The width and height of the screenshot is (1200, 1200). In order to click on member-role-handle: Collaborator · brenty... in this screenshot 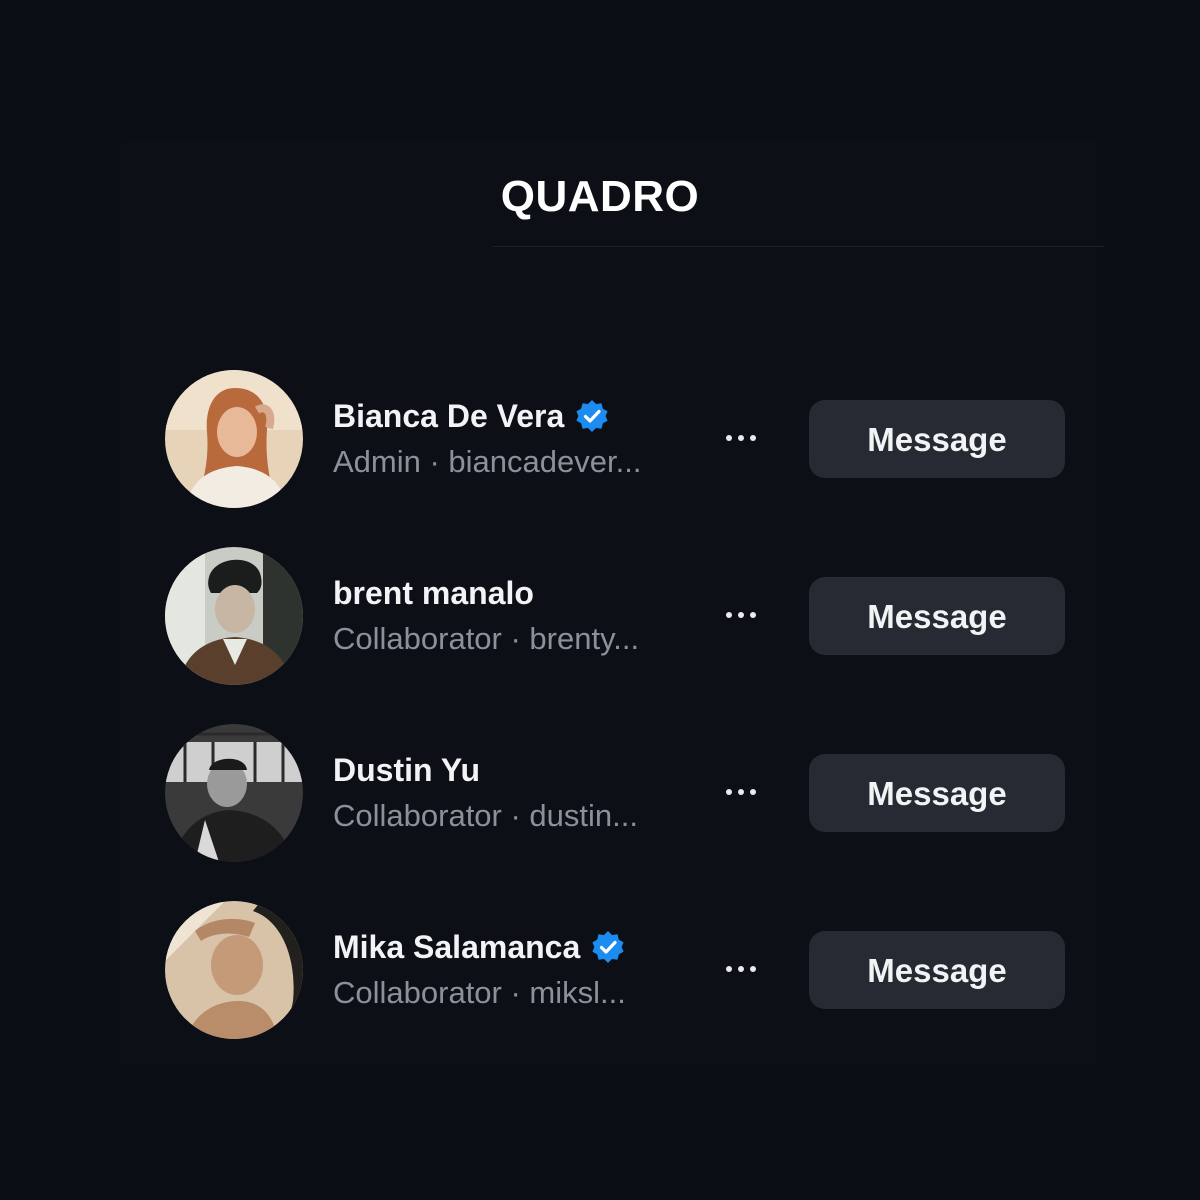, I will do `click(486, 638)`.